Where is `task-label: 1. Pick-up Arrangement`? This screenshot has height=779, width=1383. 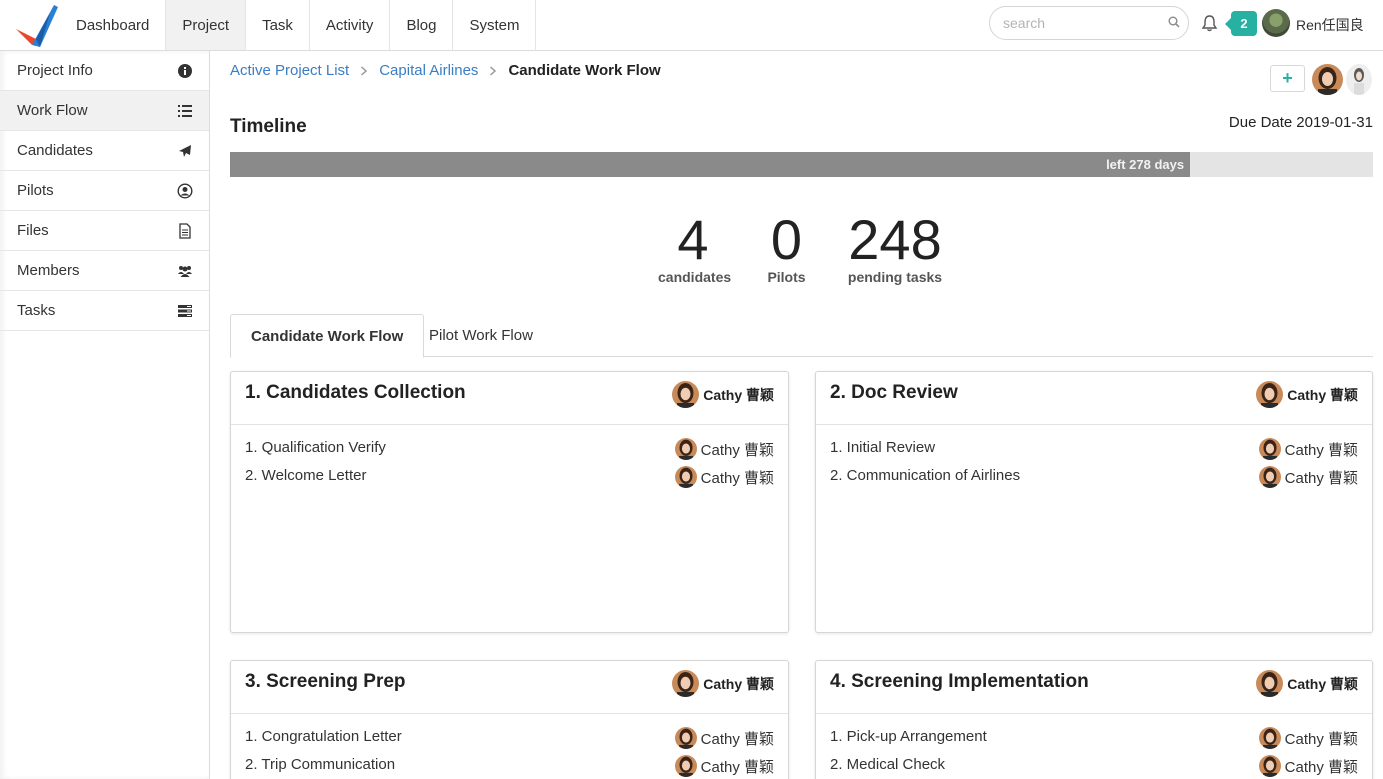
task-label: 1. Pick-up Arrangement is located at coordinates (908, 736).